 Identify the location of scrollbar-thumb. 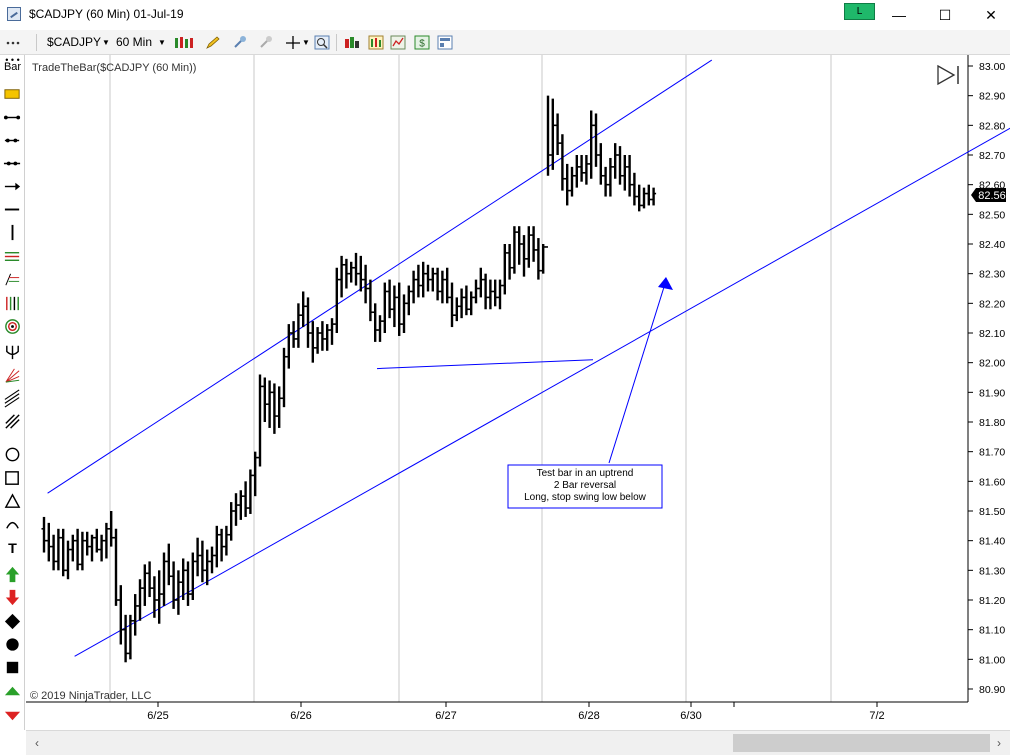
(861, 743).